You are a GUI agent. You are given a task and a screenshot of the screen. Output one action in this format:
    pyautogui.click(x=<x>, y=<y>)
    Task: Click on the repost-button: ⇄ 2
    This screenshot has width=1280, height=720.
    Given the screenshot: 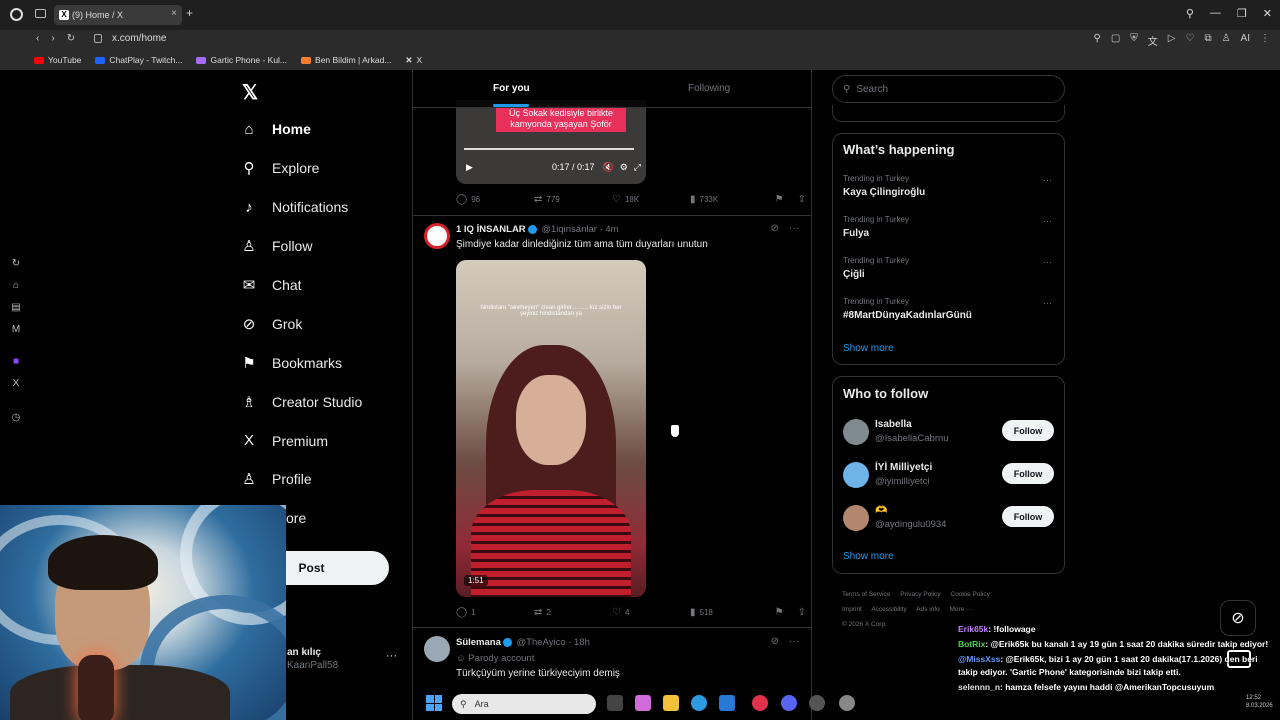 What is the action you would take?
    pyautogui.click(x=573, y=612)
    